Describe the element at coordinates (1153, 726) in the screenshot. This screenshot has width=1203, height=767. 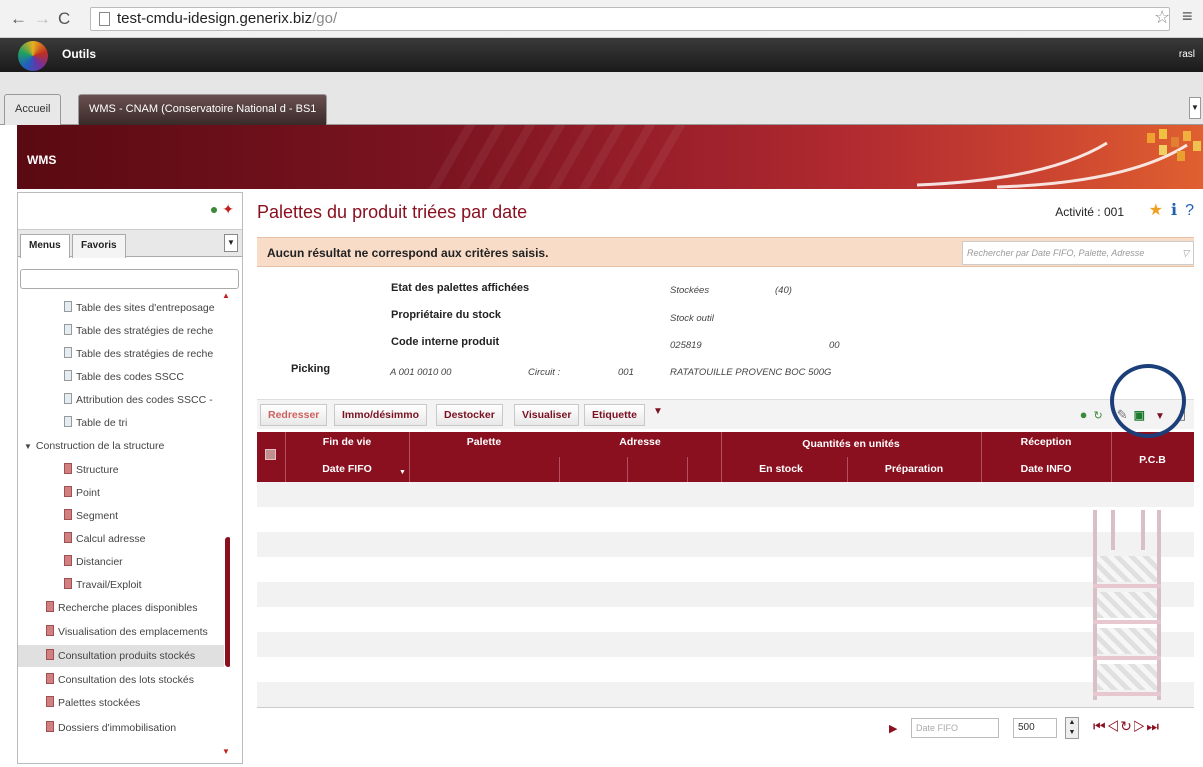
I see `last-page-icon: ⏭` at that location.